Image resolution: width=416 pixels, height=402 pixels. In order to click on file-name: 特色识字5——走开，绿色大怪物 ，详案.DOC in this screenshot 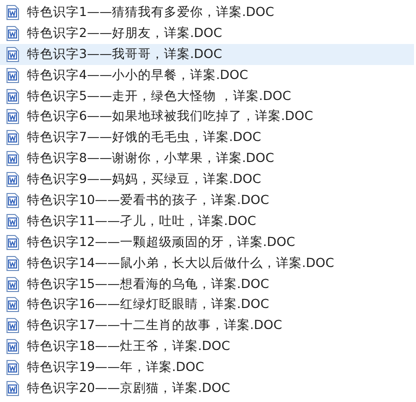, I will do `click(159, 96)`.